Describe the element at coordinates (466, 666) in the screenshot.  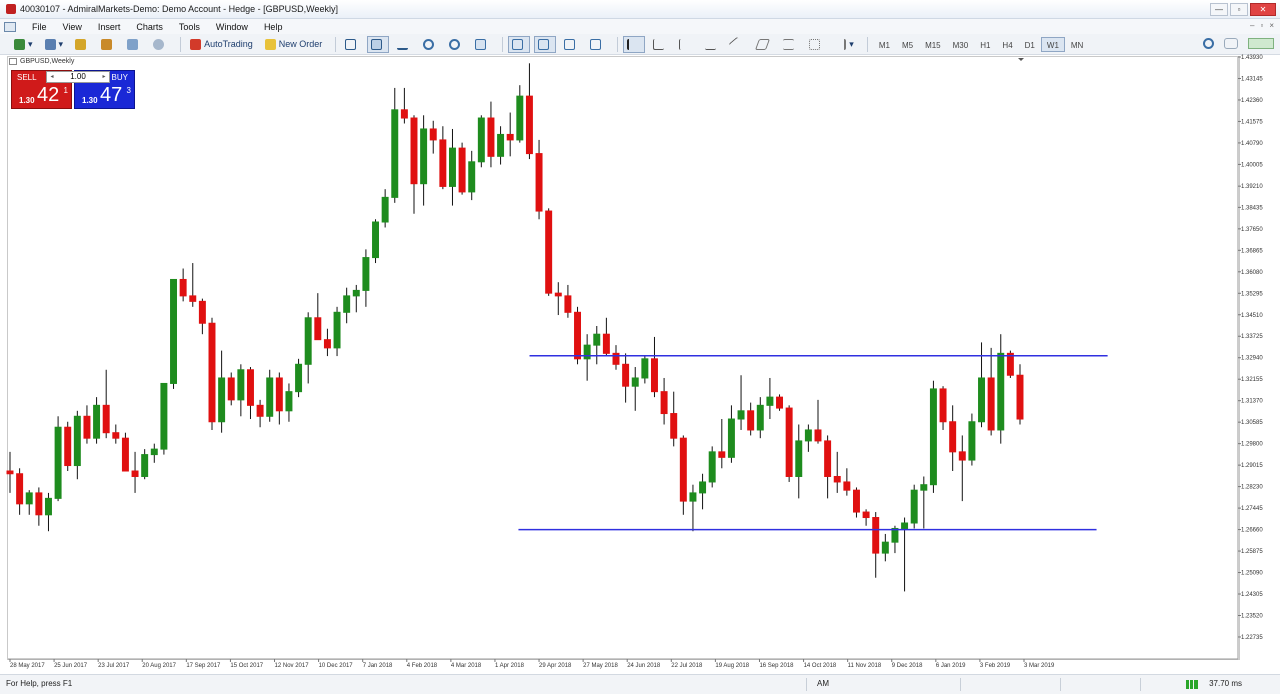
I see `time-tick-label: 4 Mar 2018` at that location.